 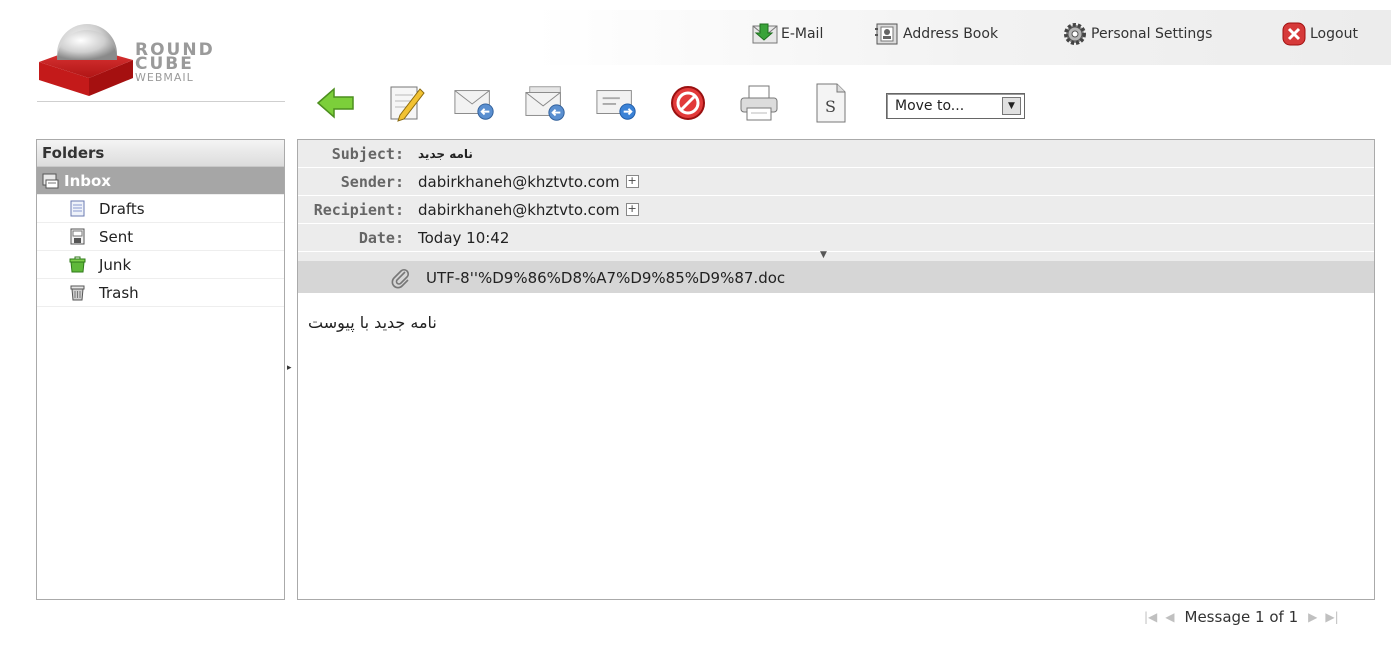 I want to click on back-button, so click(x=336, y=103).